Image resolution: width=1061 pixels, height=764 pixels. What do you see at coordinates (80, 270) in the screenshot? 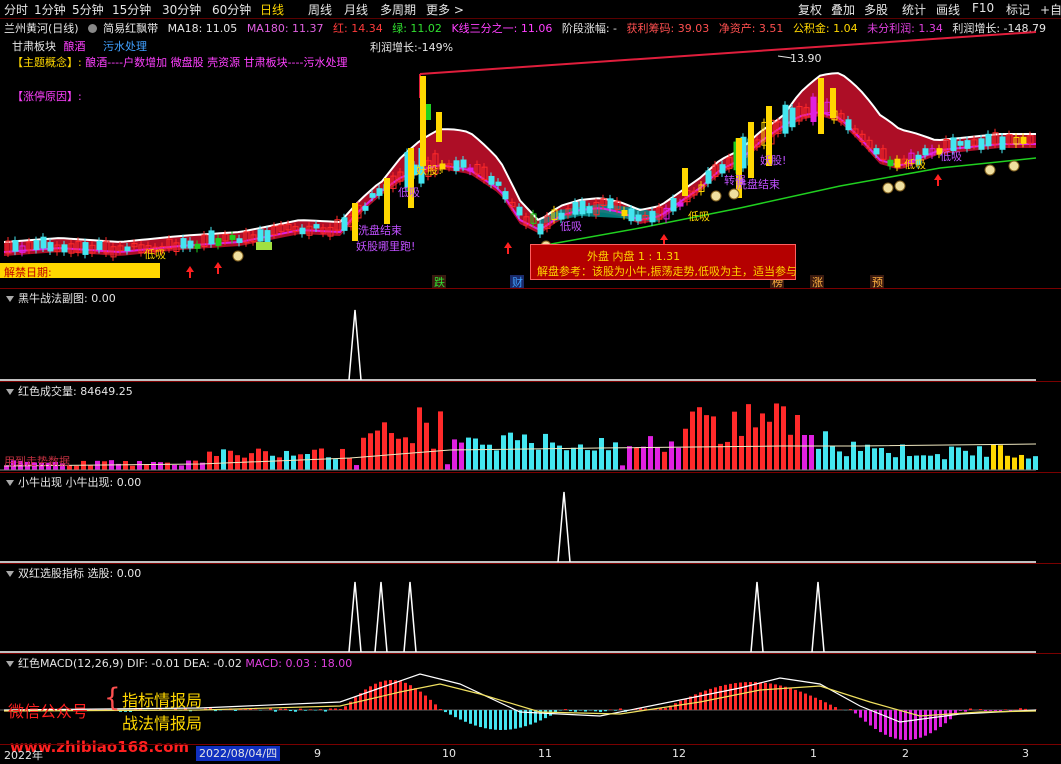
I see `unlock-date-bar: 解禁日期:` at bounding box center [80, 270].